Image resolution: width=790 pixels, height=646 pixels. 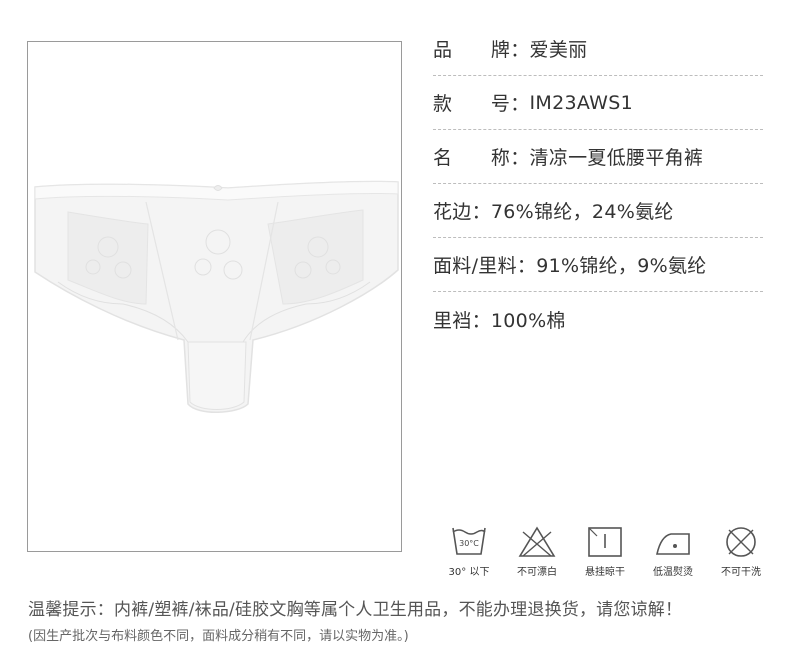 I want to click on care-item-bleach: 不可漂白, so click(x=537, y=551).